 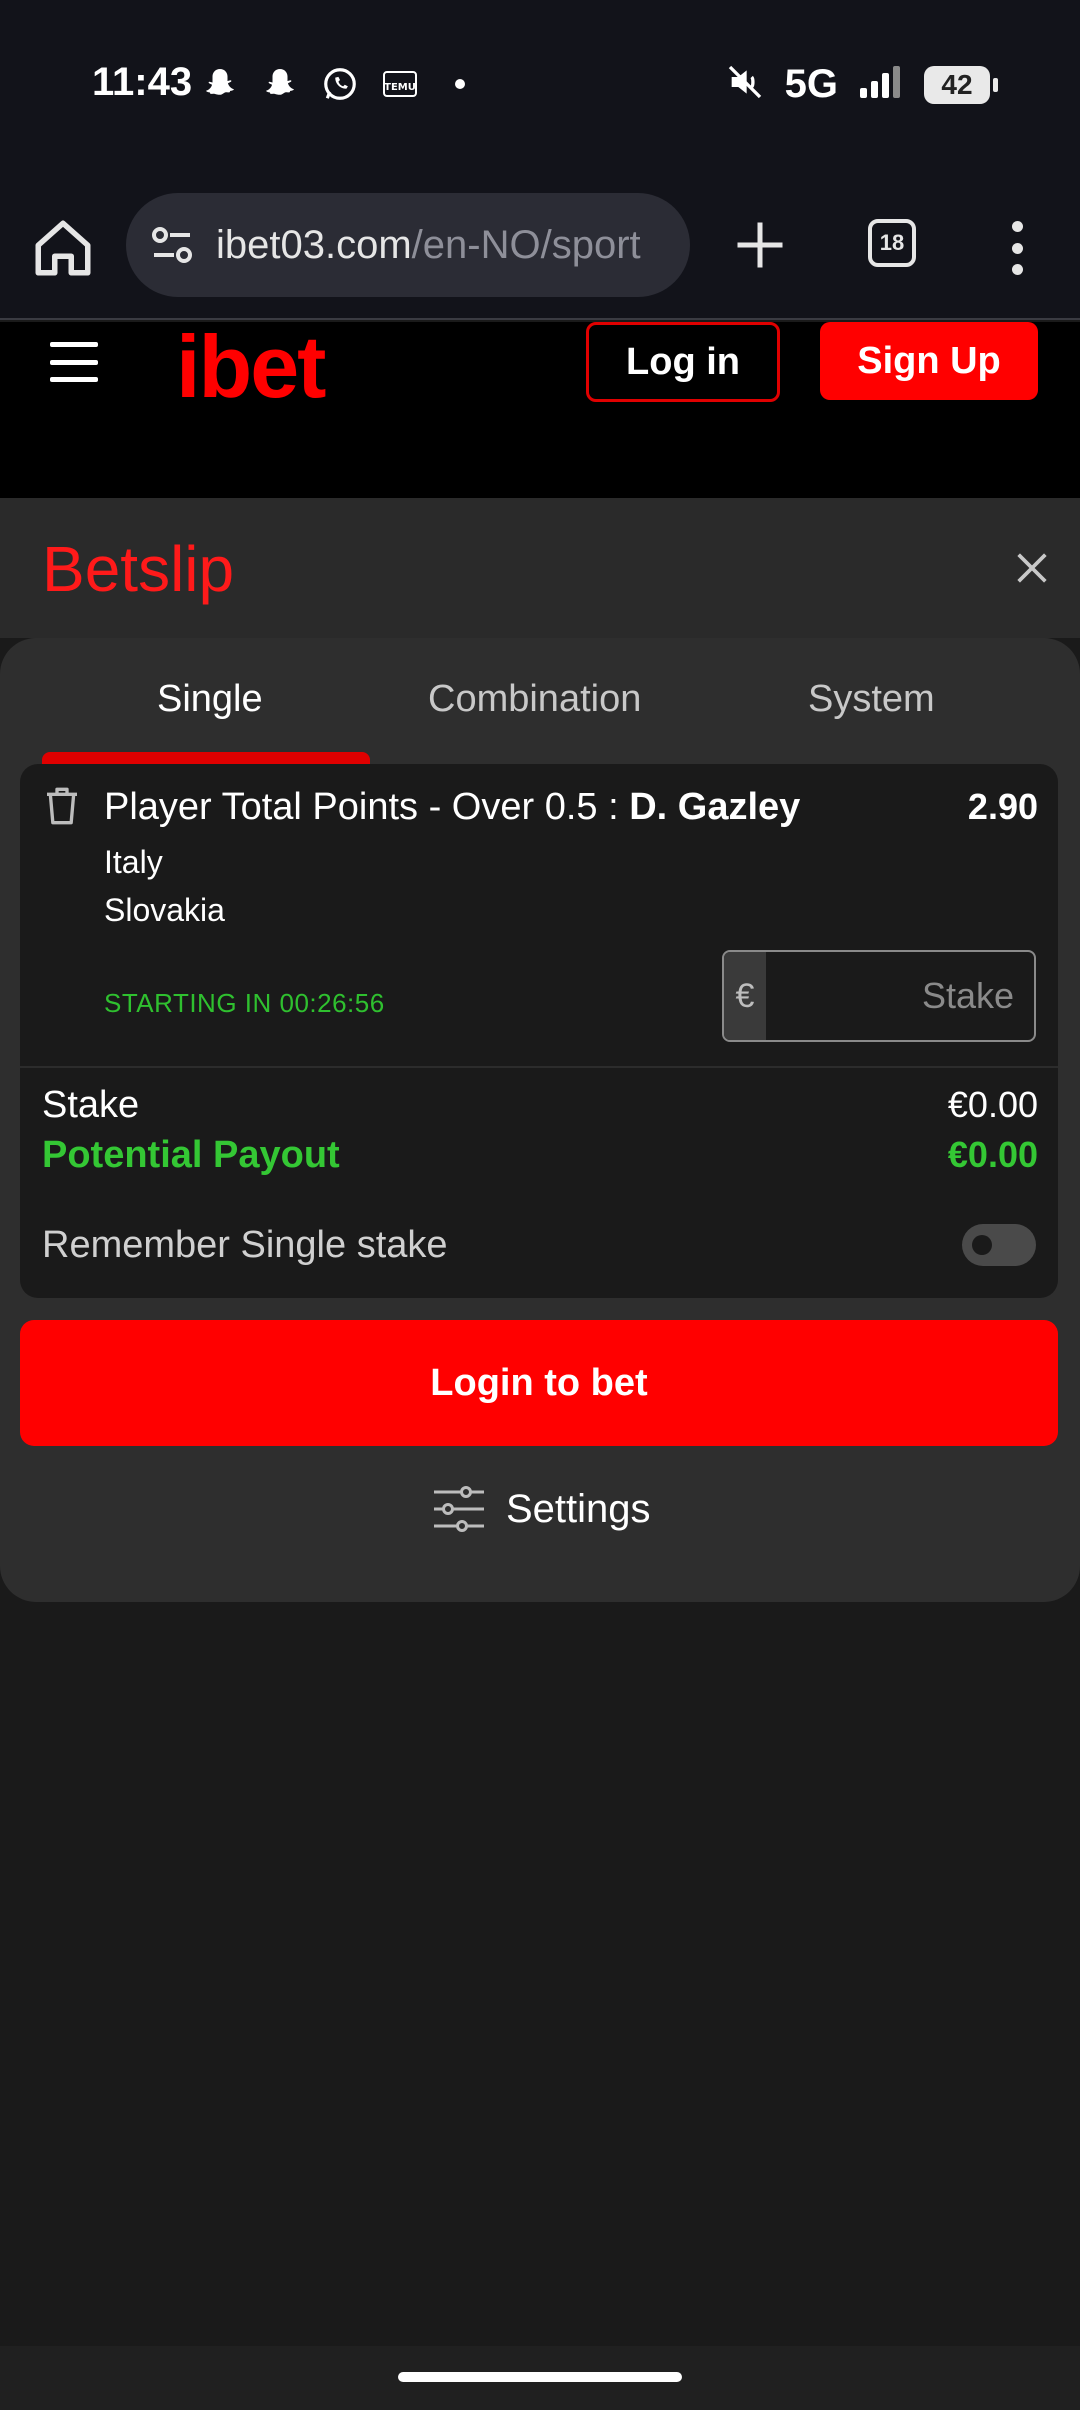 I want to click on site-header: ibet Log in Sign Up, so click(x=540, y=407).